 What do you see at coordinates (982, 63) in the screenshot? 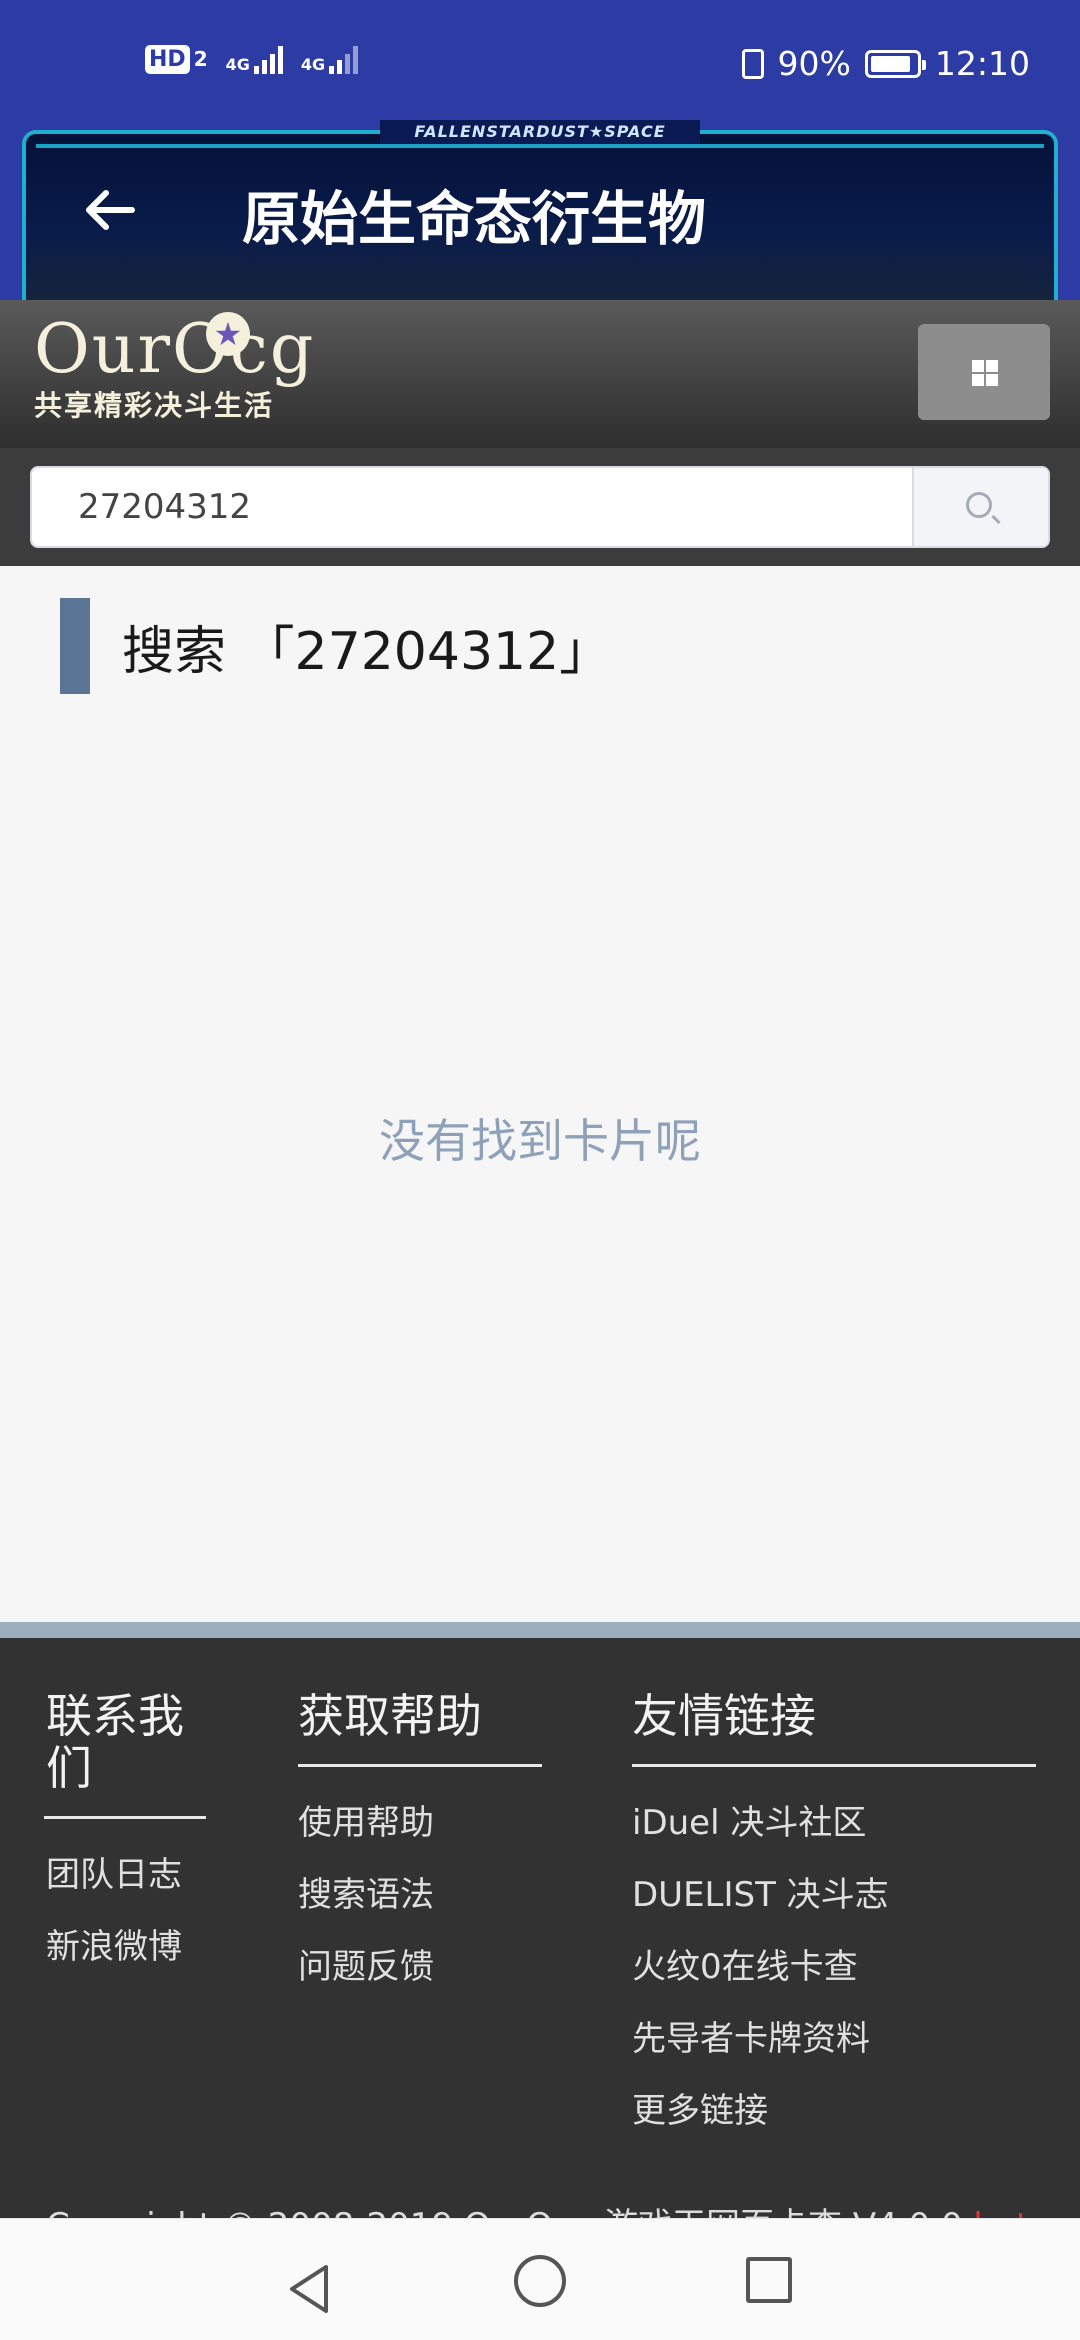
I see `clock: 12:10` at bounding box center [982, 63].